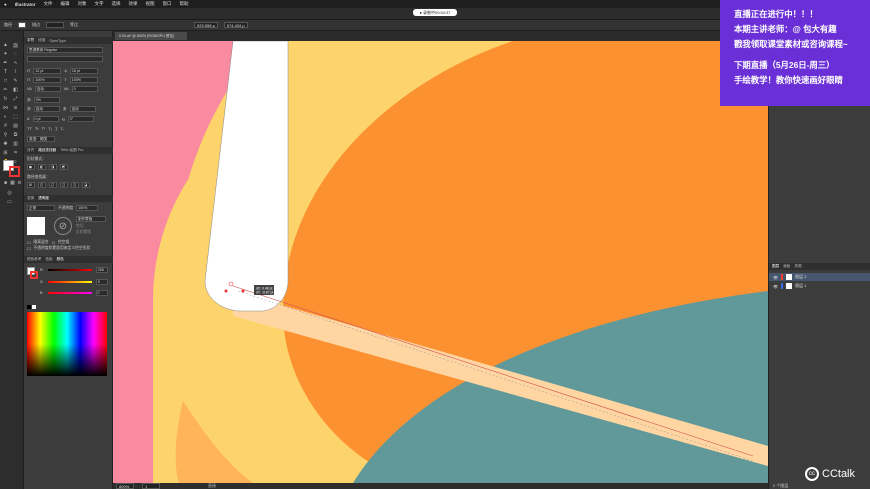 Image resolution: width=870 pixels, height=489 pixels. Describe the element at coordinates (41, 208) in the screenshot. I see `blend-mode-select: 正常` at that location.